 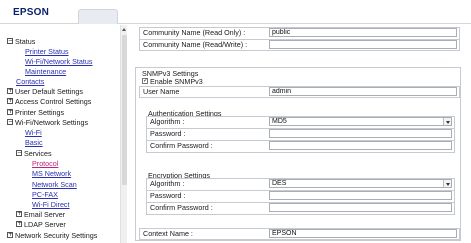 I want to click on sidebar-item-access-control-settings: + Access Control Settings, so click(x=49, y=102).